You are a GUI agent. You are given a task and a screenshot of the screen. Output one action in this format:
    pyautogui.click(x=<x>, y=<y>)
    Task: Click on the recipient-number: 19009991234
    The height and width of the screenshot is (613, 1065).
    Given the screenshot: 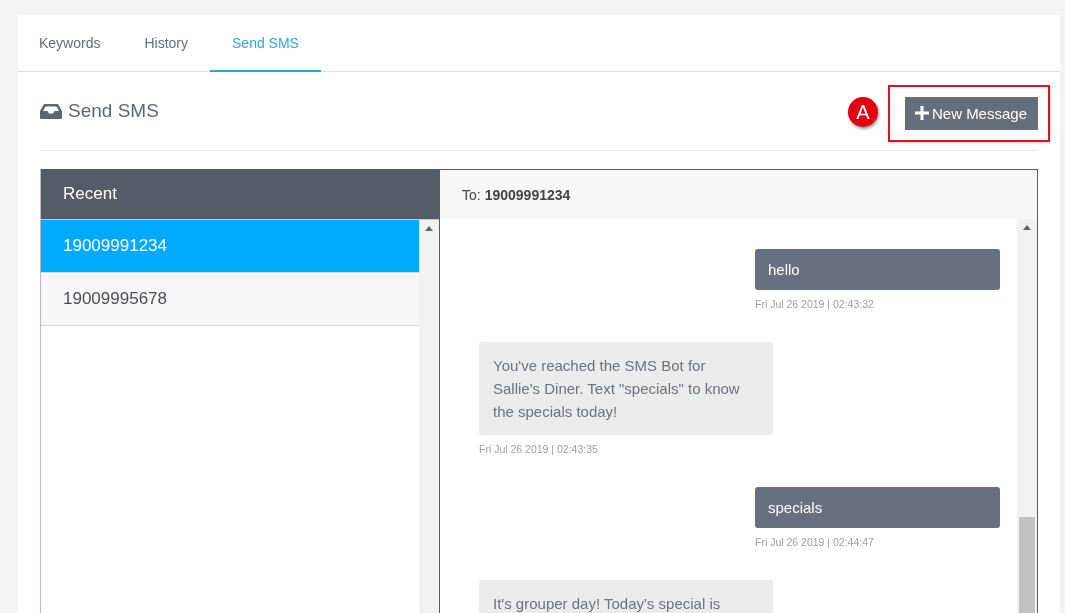 What is the action you would take?
    pyautogui.click(x=527, y=194)
    